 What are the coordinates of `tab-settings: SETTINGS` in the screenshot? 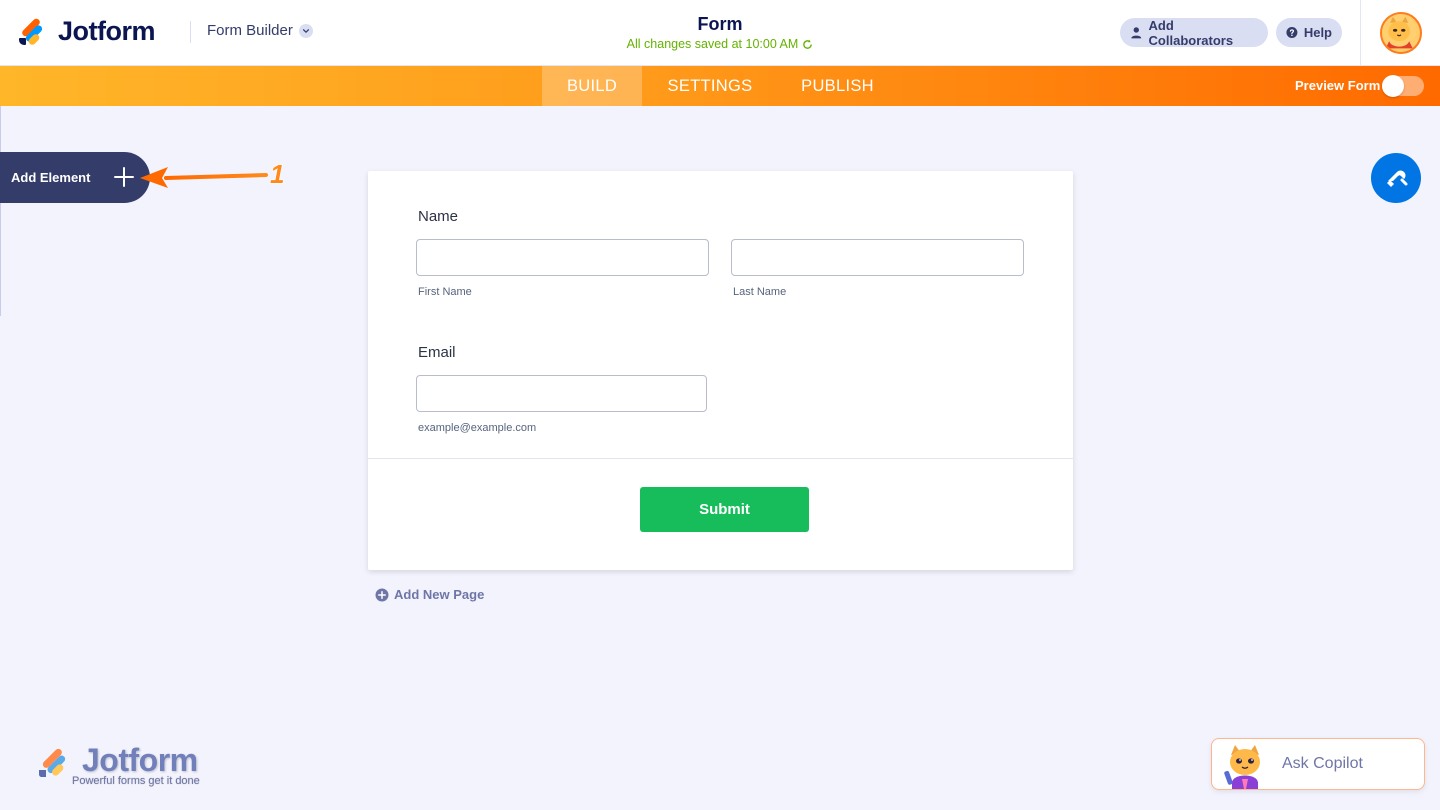 It's located at (710, 86).